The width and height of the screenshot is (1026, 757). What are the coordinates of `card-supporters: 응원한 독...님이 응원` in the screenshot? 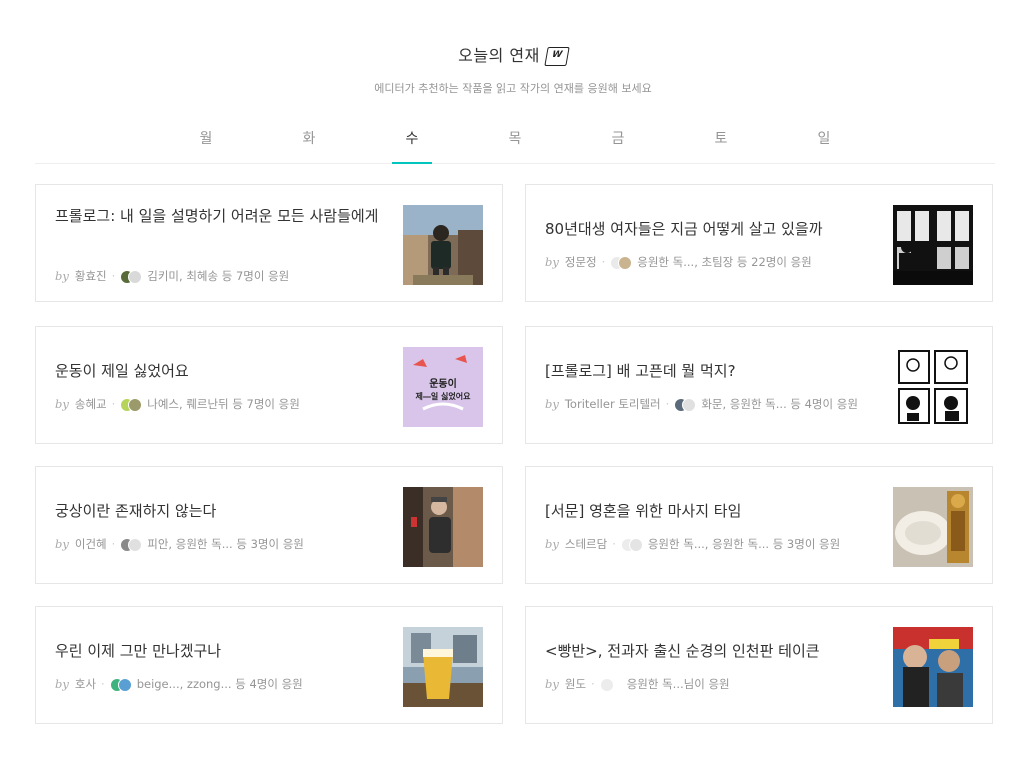 It's located at (678, 684).